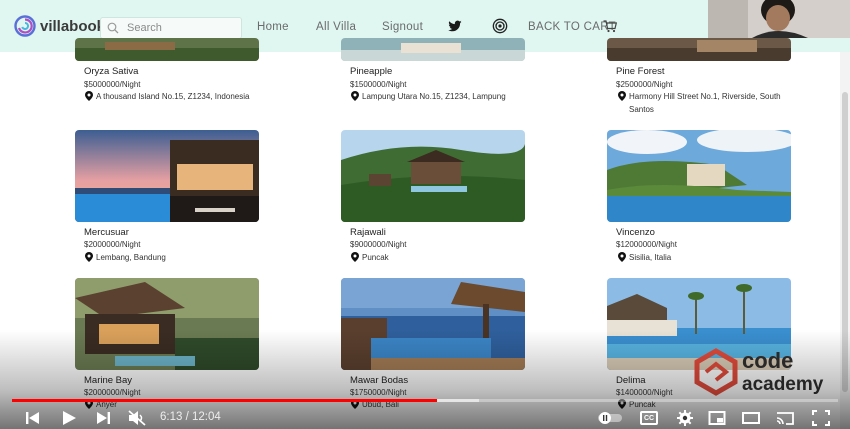  Describe the element at coordinates (635, 232) in the screenshot. I see `villa-name: Vincenzo` at that location.